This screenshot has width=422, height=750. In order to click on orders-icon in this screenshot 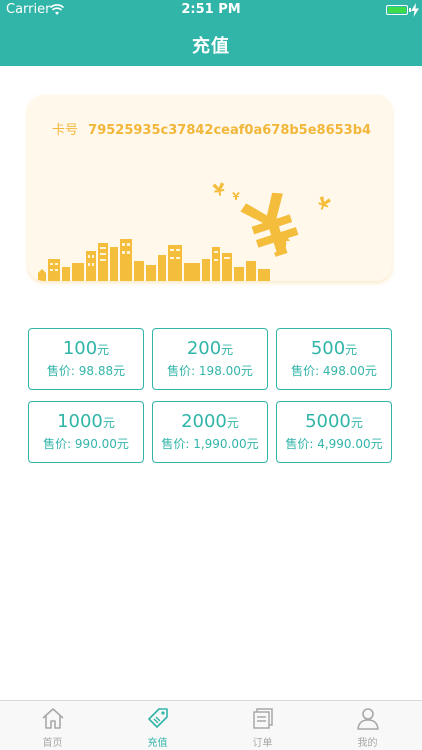, I will do `click(263, 718)`.